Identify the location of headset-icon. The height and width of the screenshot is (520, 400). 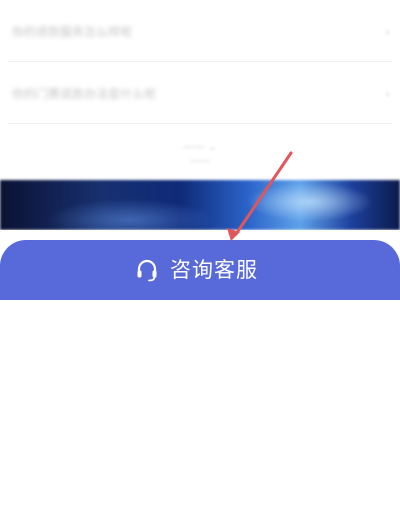
(147, 270).